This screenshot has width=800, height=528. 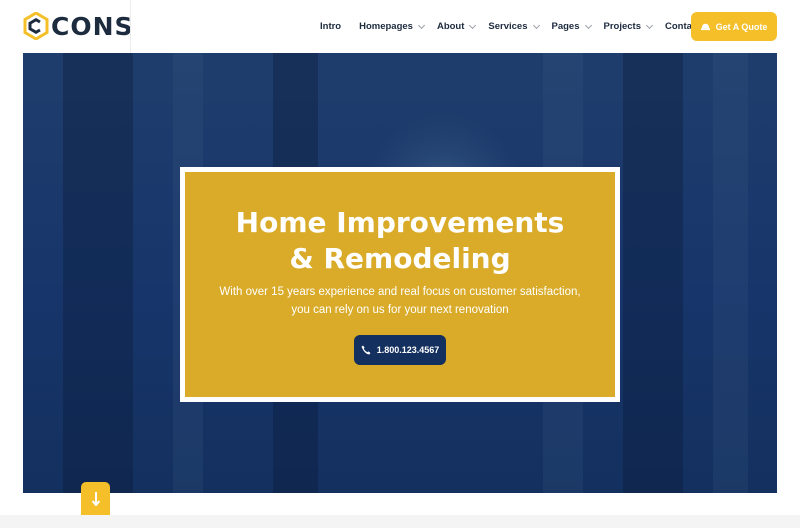 I want to click on nav-item-label: Pages, so click(x=565, y=26).